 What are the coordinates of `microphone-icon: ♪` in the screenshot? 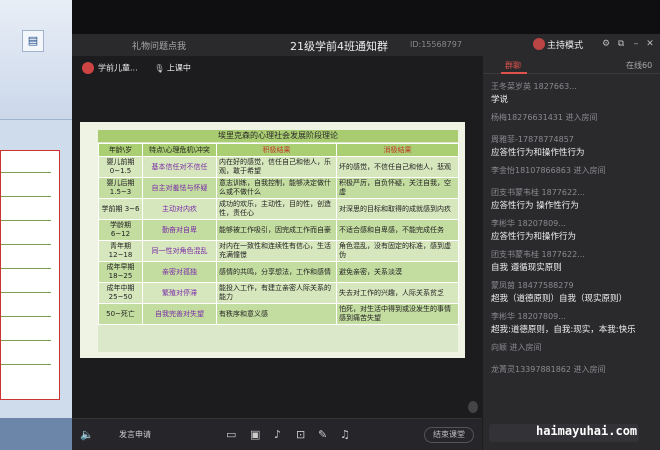 It's located at (277, 434).